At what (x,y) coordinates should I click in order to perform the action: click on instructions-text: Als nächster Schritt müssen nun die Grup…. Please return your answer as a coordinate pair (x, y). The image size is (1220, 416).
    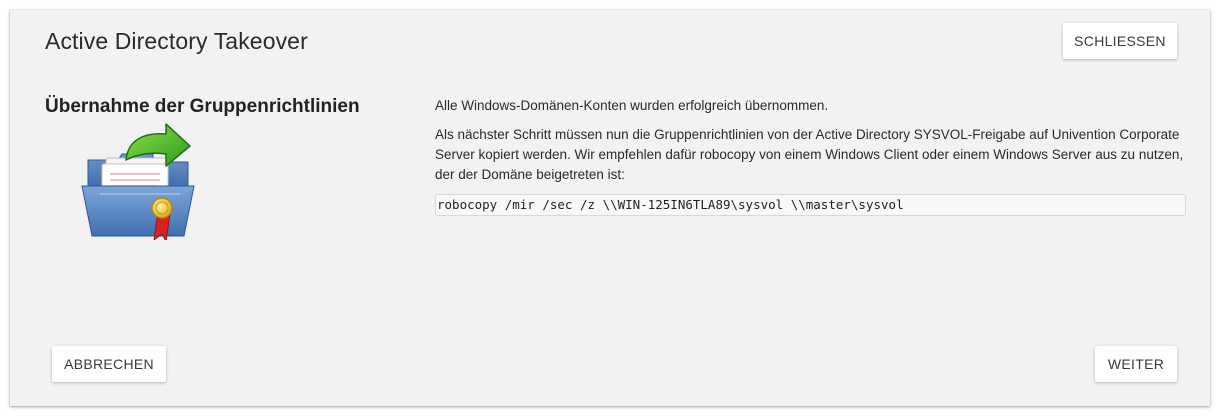
    Looking at the image, I should click on (809, 154).